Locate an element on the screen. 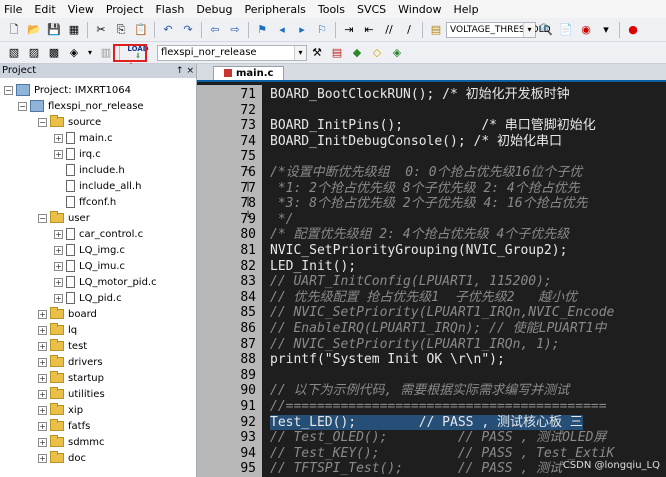 The image size is (666, 477). bookmark-icon: ⚑ is located at coordinates (262, 30).